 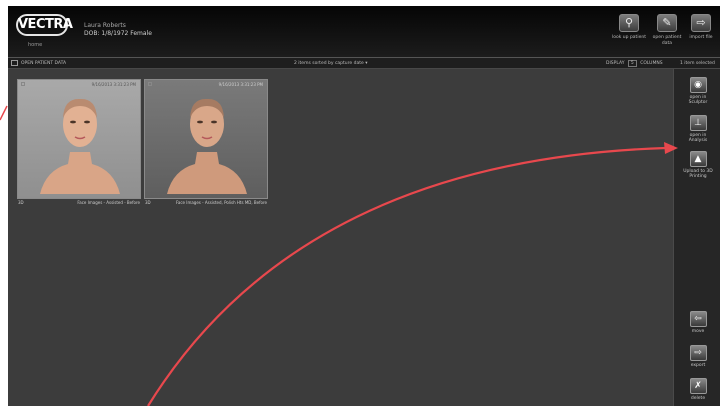 I want to click on home-label: home, so click(x=35, y=45).